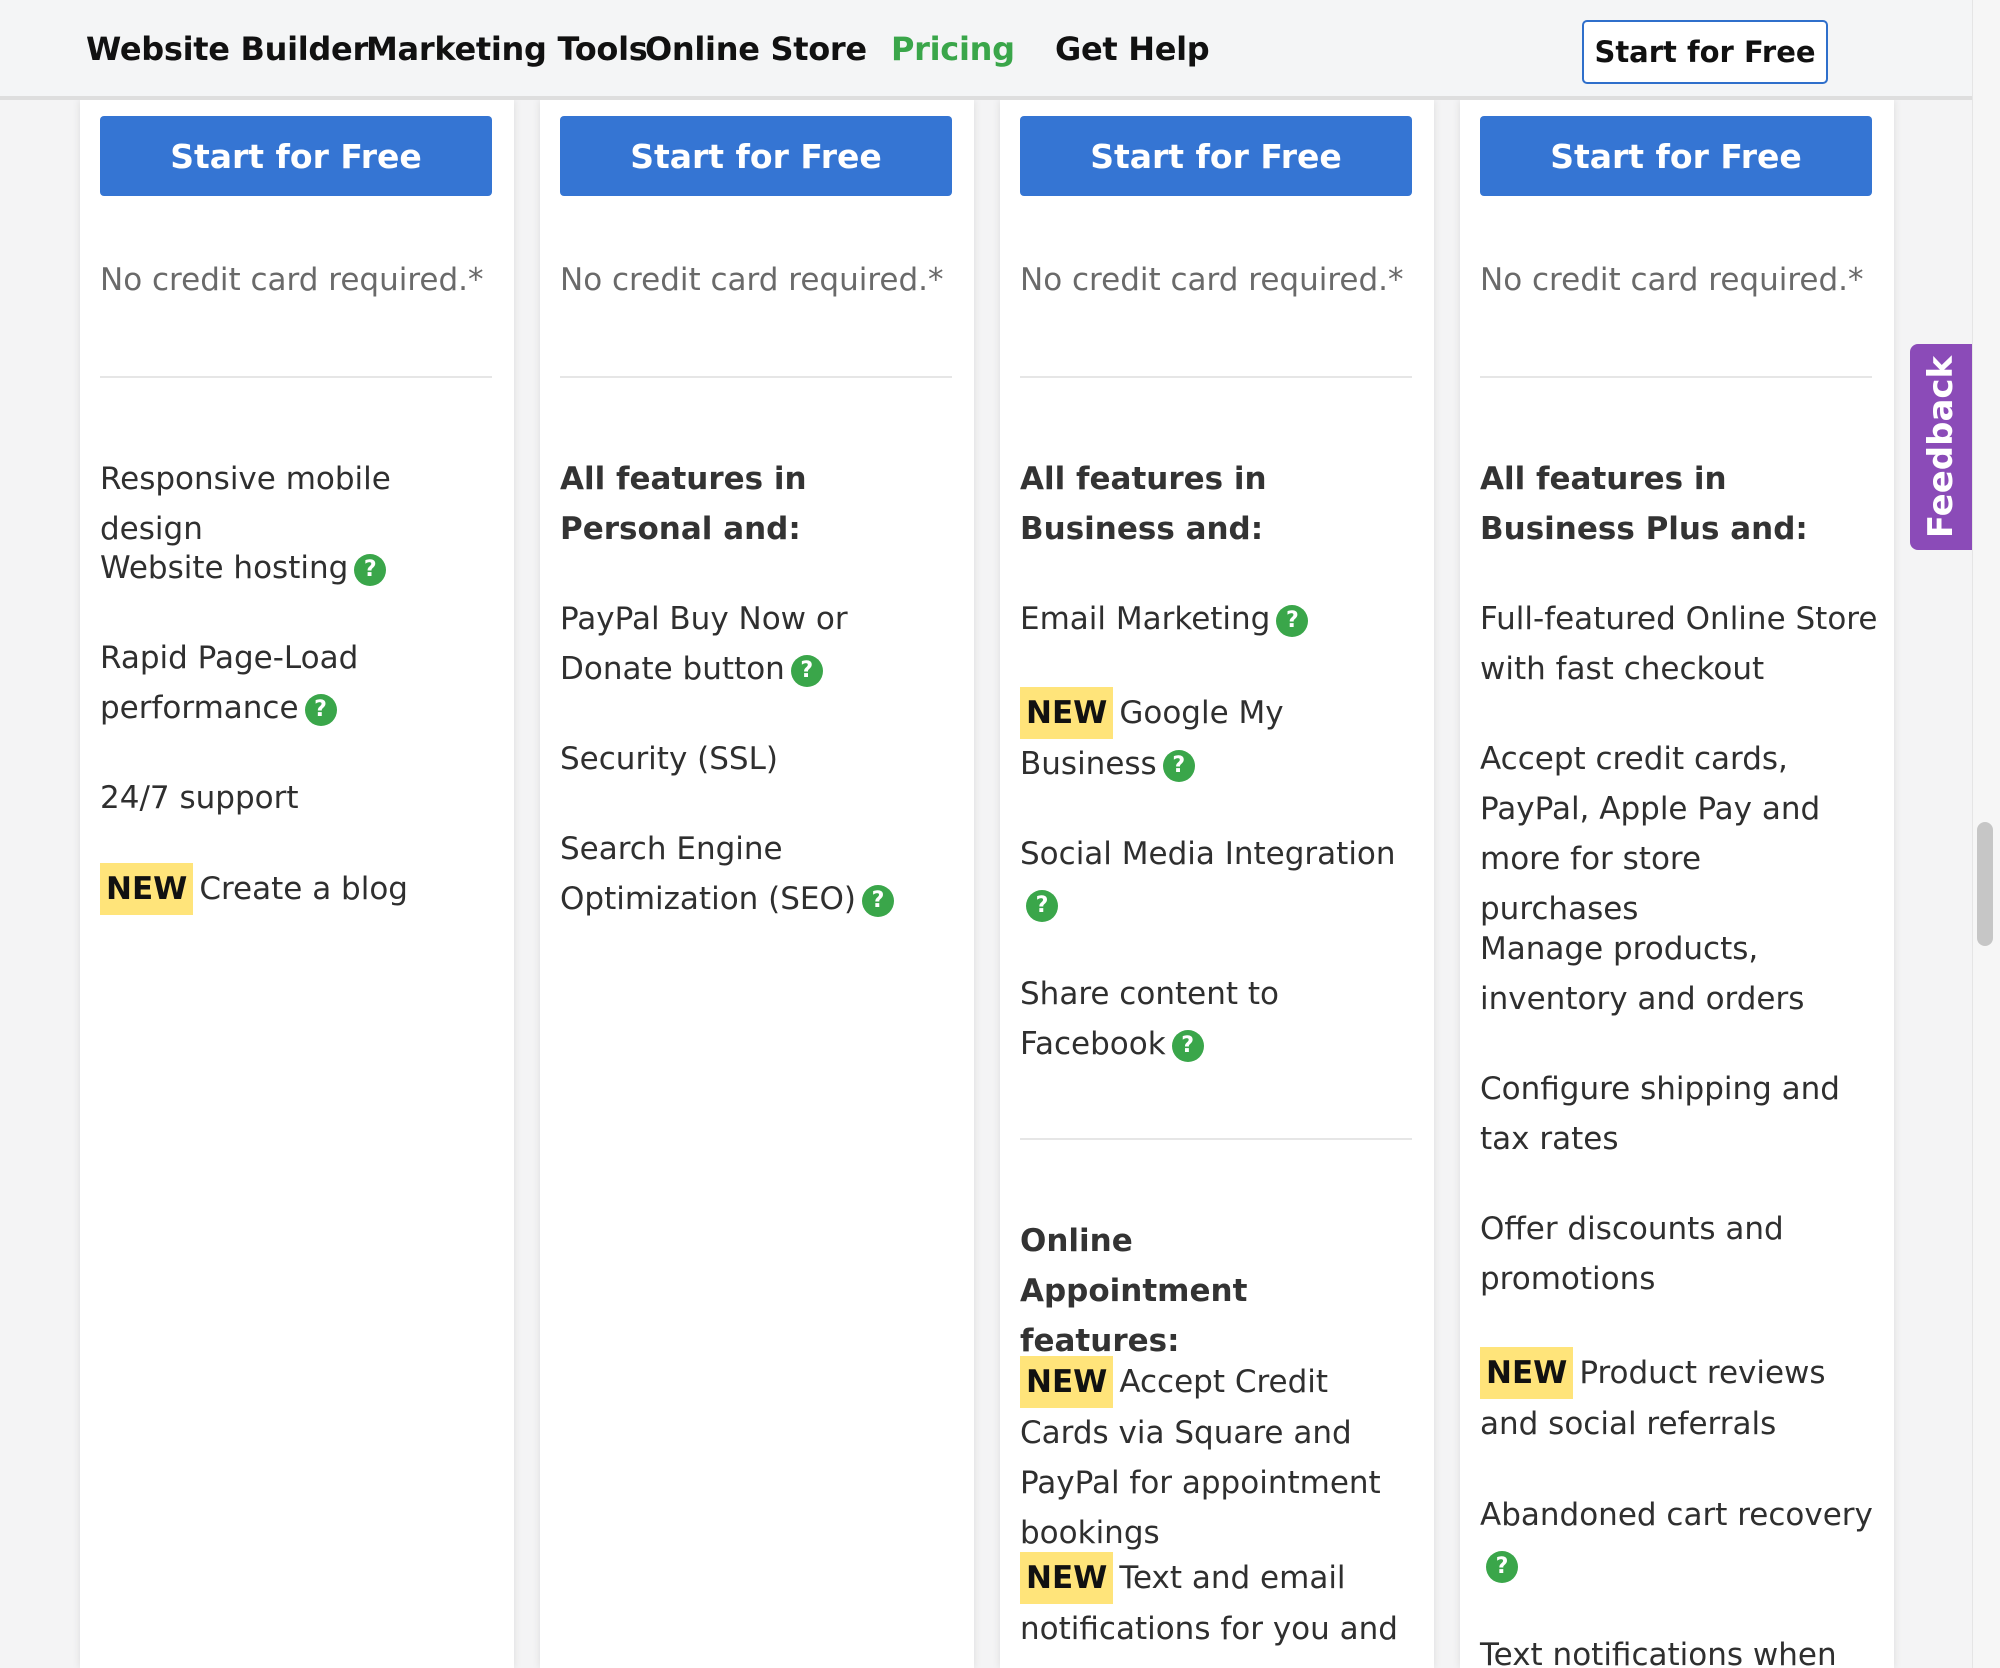 The height and width of the screenshot is (1668, 2000). What do you see at coordinates (1149, 1019) in the screenshot?
I see `feature-item: Share content to Facebook?` at bounding box center [1149, 1019].